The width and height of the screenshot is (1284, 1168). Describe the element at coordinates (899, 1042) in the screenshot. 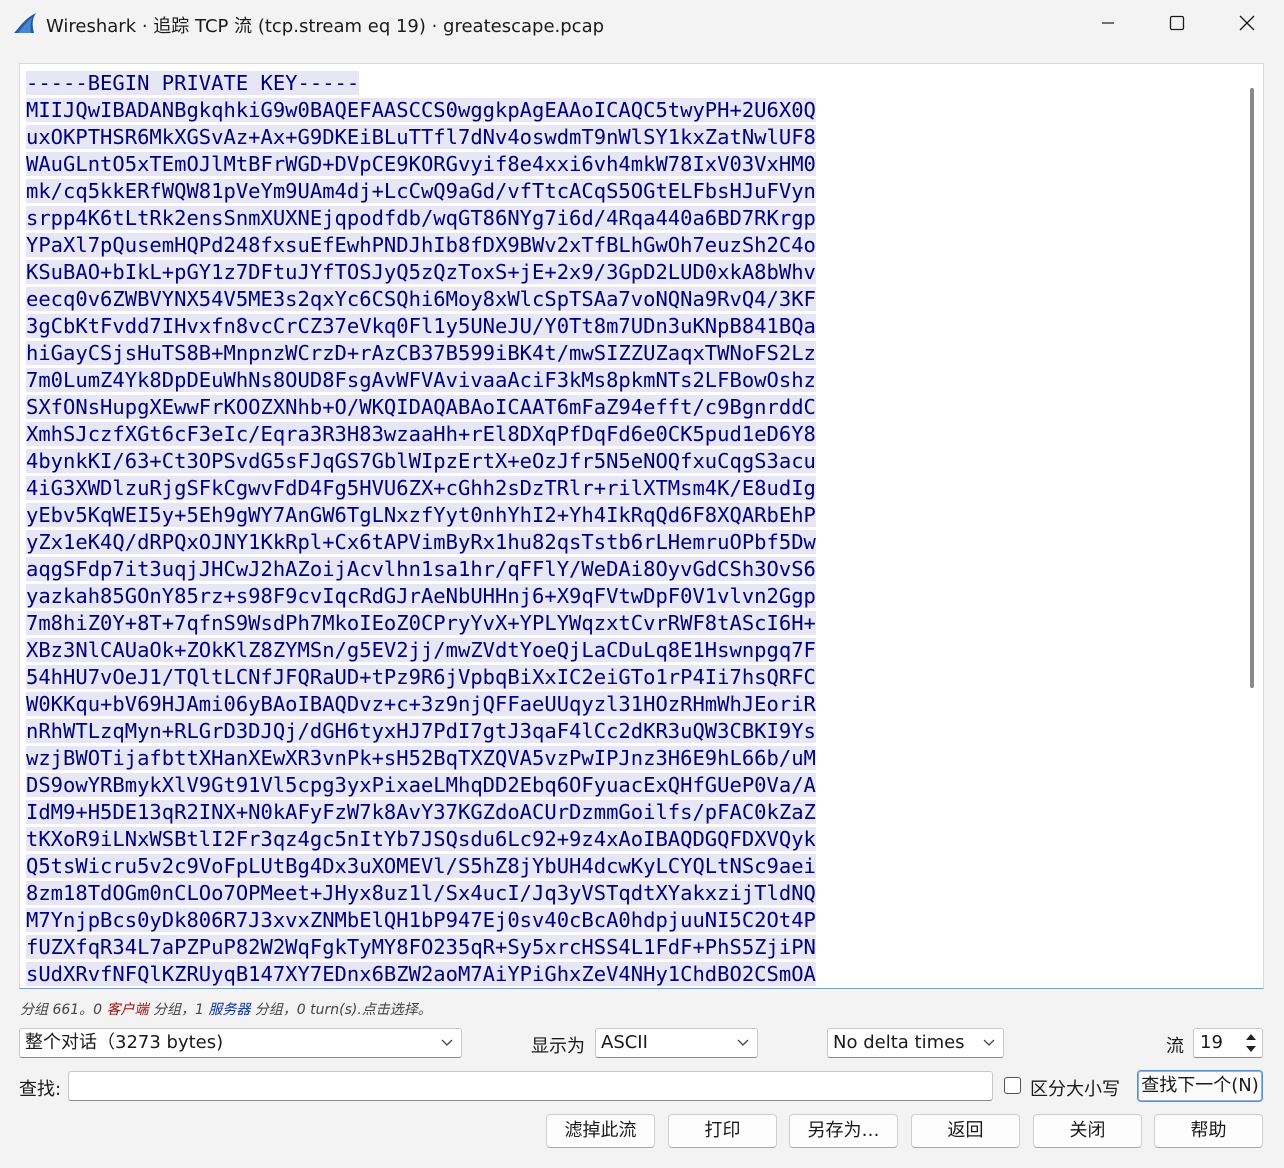

I see `delta-times-value: No delta times` at that location.